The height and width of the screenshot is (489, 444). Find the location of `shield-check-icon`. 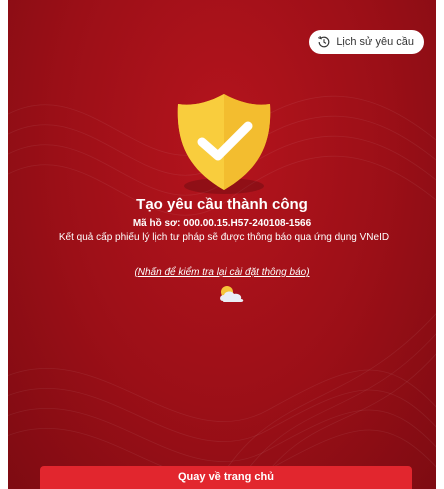

shield-check-icon is located at coordinates (224, 144).